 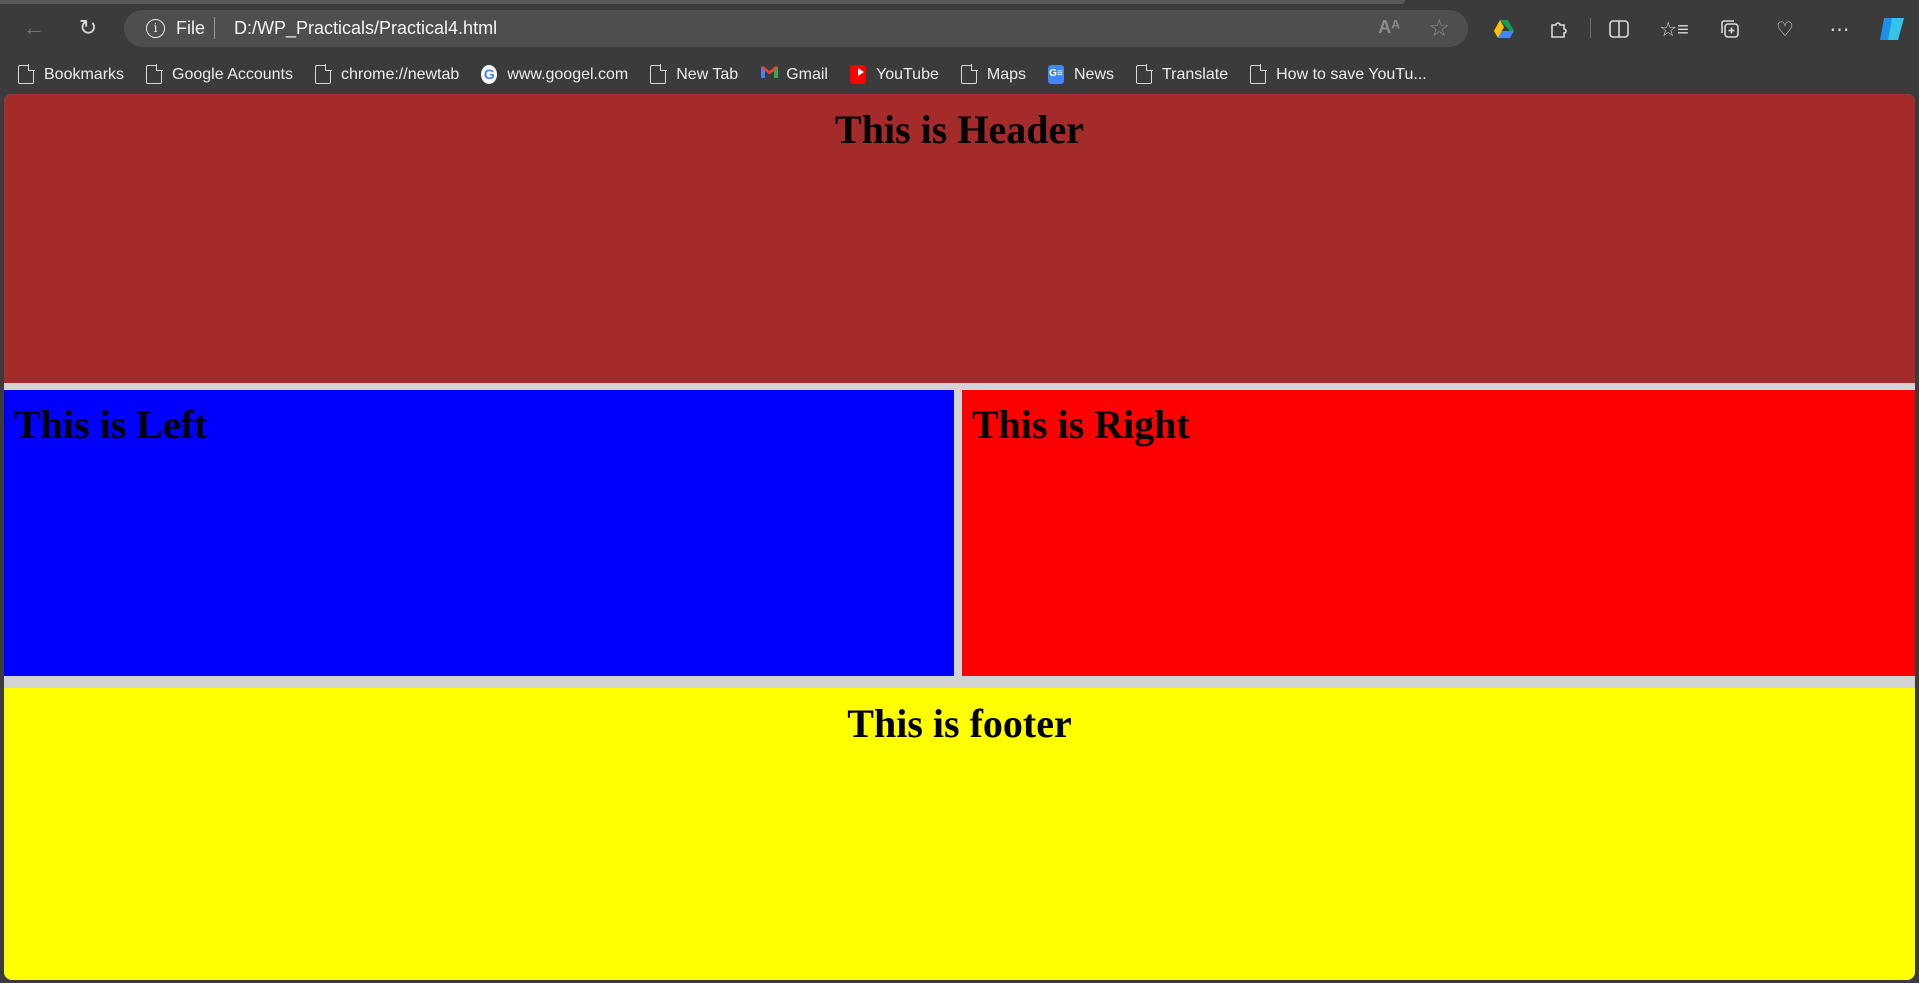 I want to click on bookmark-google-accounts: Google Accounts, so click(x=219, y=74).